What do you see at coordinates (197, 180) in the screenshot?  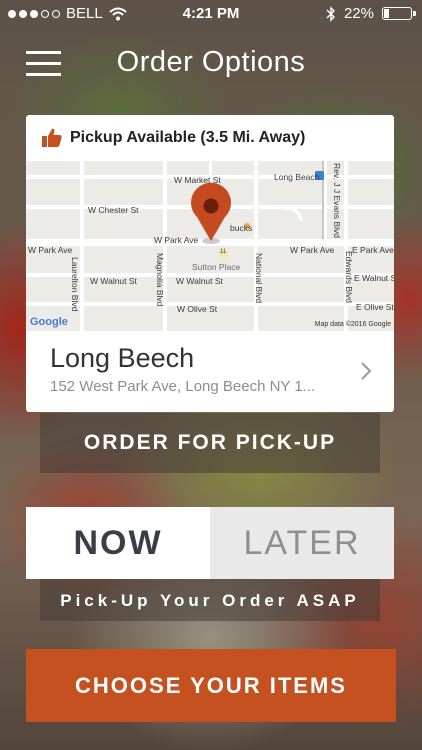 I see `map-label: W Market St` at bounding box center [197, 180].